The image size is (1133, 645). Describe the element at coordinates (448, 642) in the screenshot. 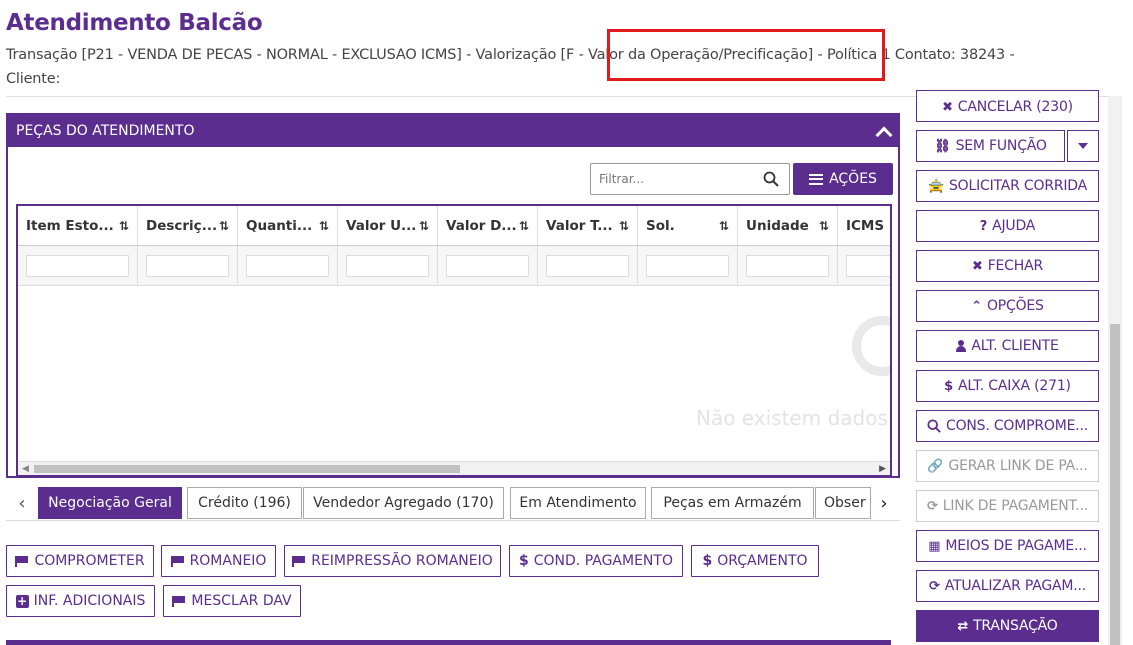

I see `next-panel-header` at that location.